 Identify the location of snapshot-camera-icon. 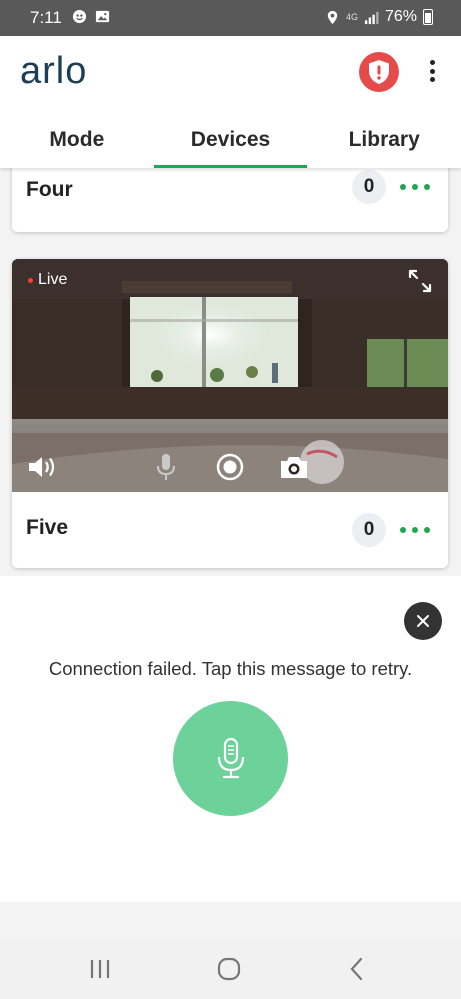
(294, 467).